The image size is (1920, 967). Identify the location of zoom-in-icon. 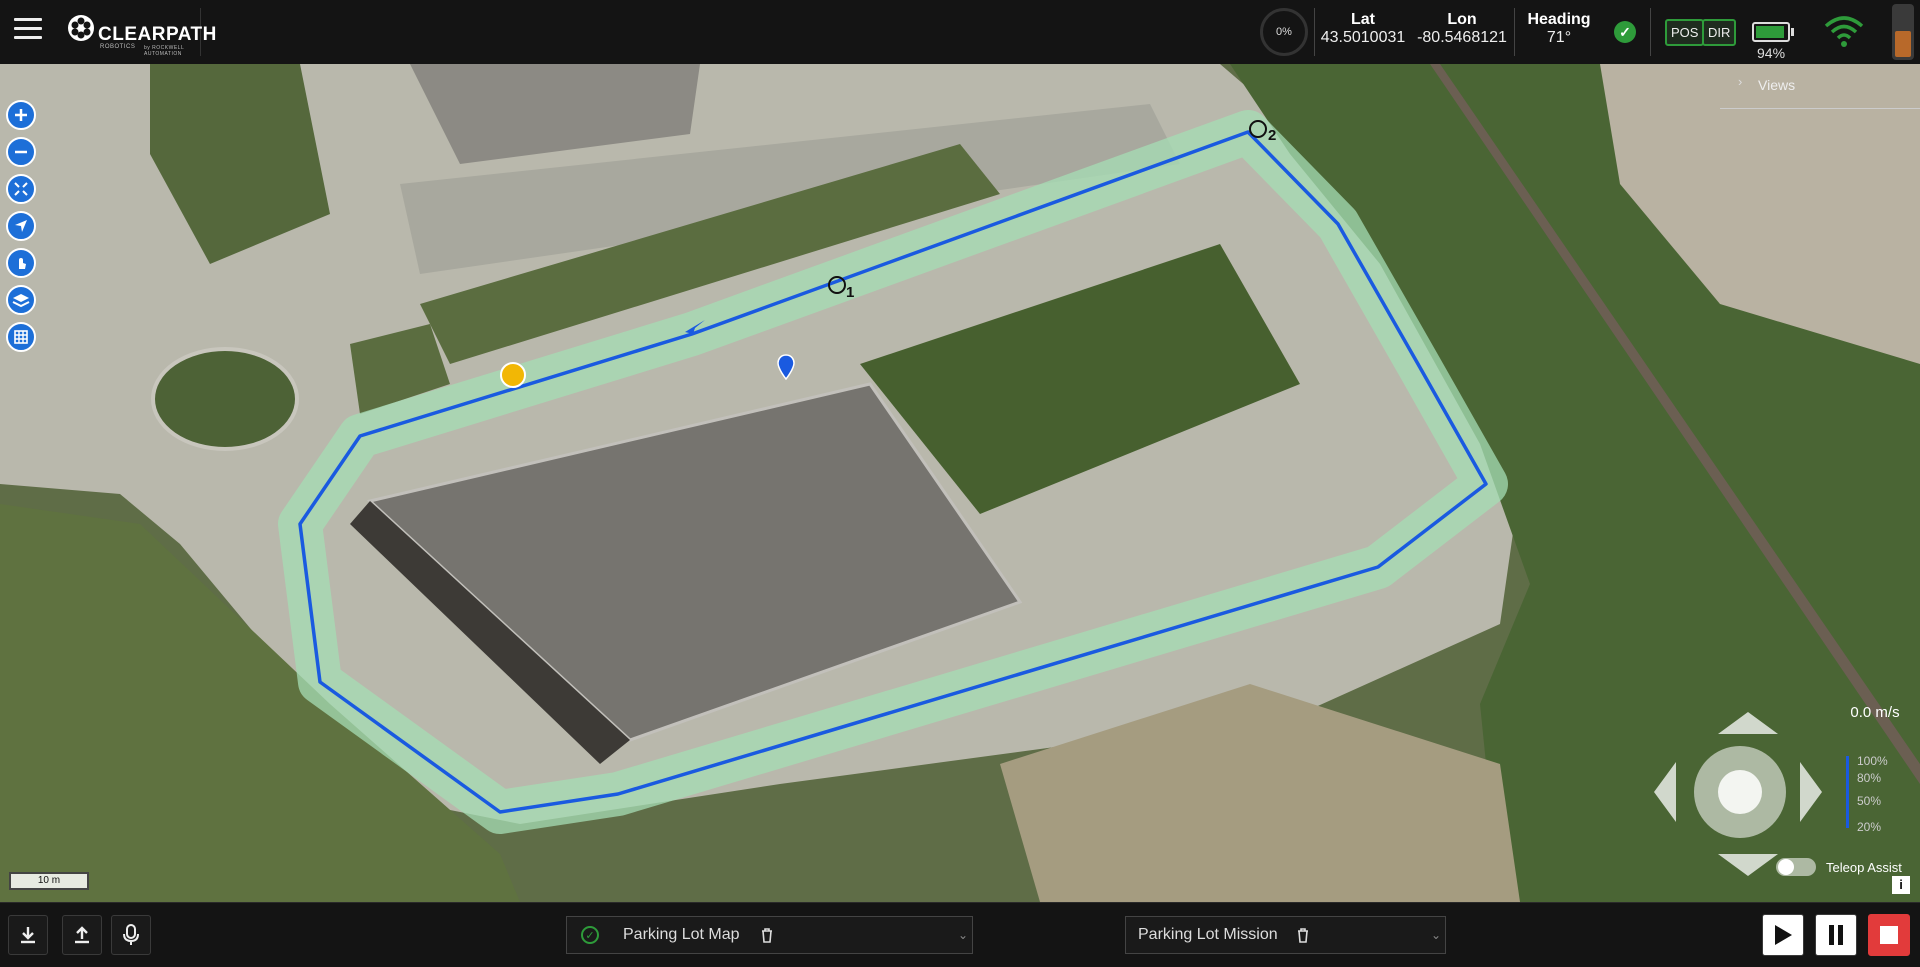
(21, 115).